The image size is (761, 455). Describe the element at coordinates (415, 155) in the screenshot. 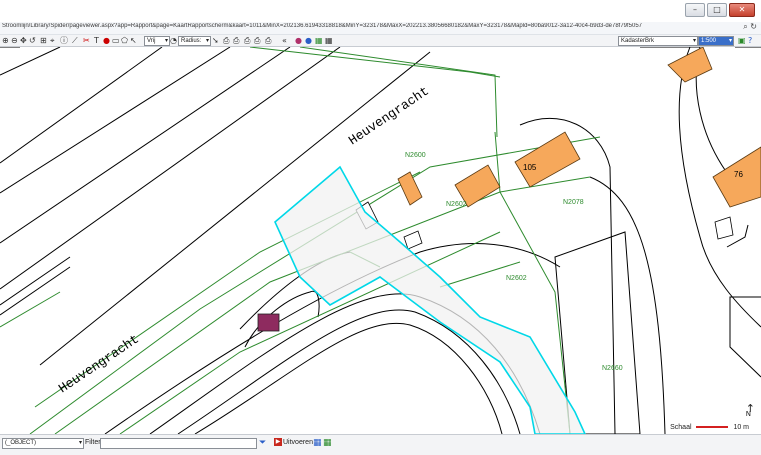

I see `parcel-label: N2600` at that location.